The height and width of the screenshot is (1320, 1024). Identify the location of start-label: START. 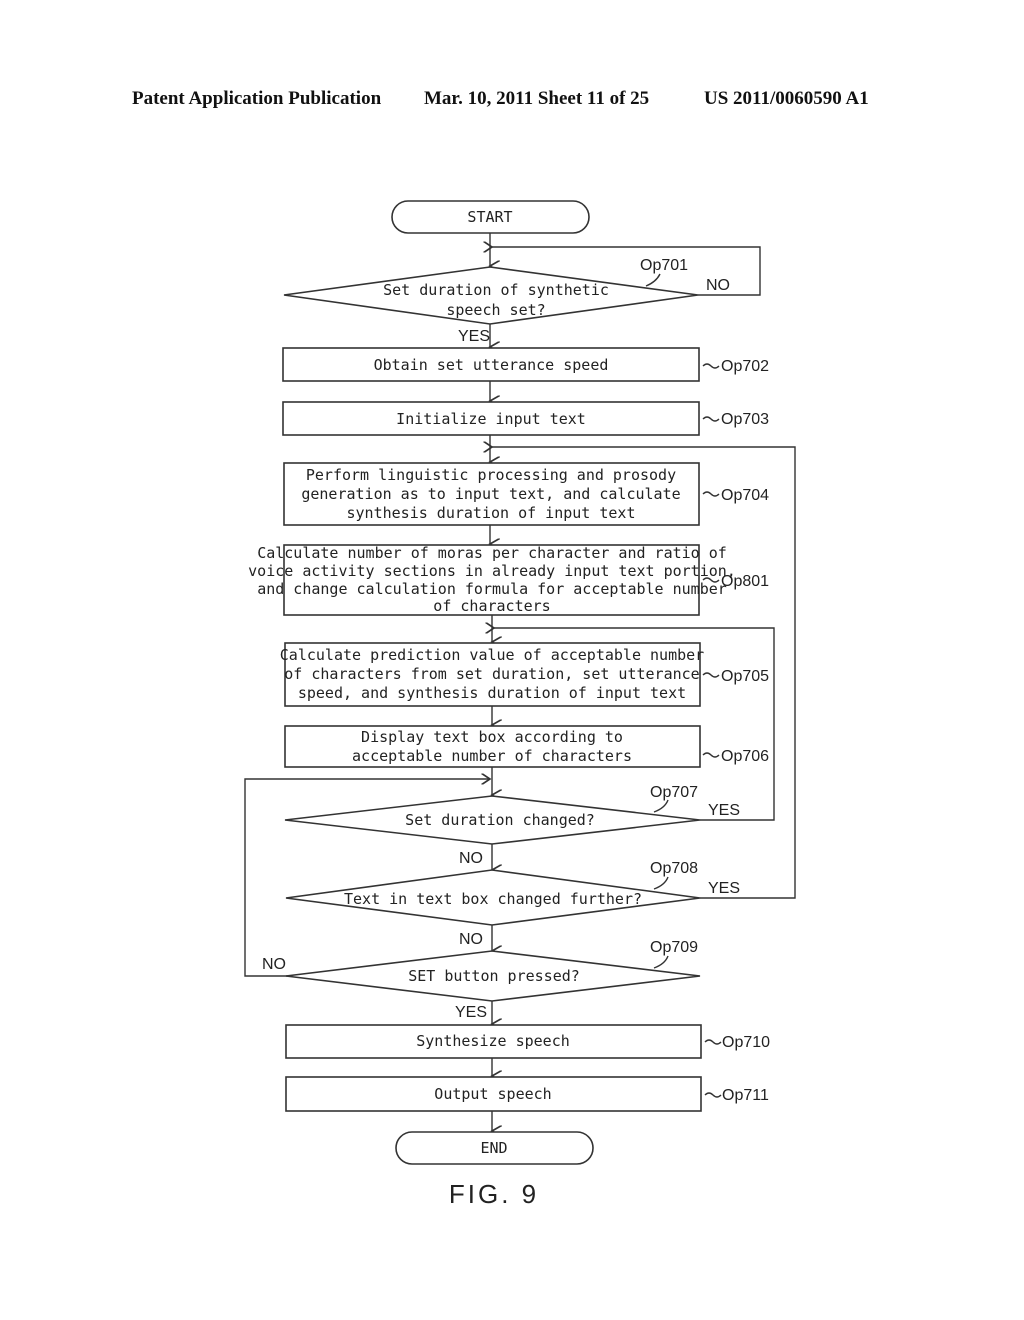
(489, 217).